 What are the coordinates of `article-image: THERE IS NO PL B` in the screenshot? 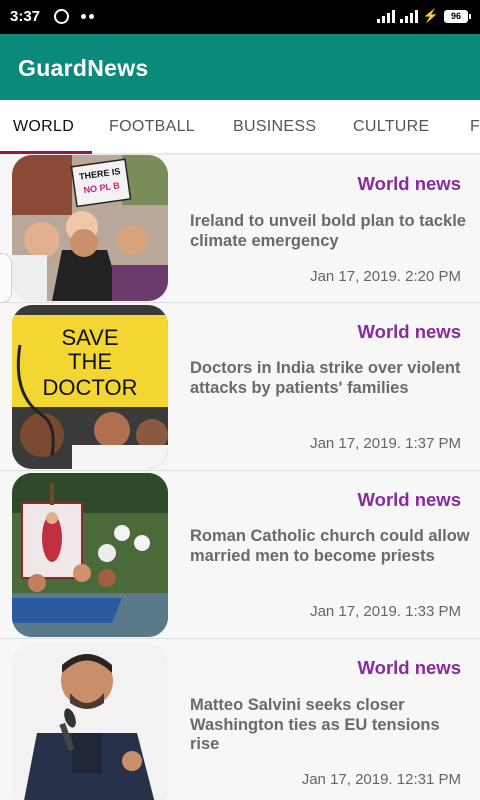 It's located at (90, 228).